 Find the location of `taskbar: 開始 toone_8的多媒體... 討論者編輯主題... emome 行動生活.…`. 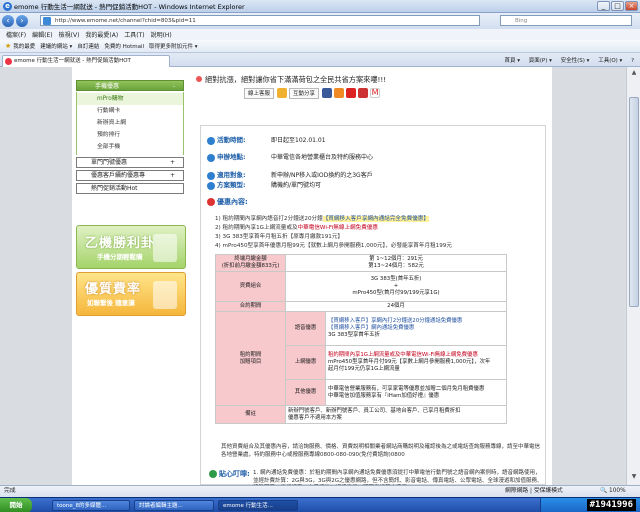

taskbar: 開始 toone_8的多媒體... 討論者編輯主題... emome 行動生活.… is located at coordinates (320, 504).